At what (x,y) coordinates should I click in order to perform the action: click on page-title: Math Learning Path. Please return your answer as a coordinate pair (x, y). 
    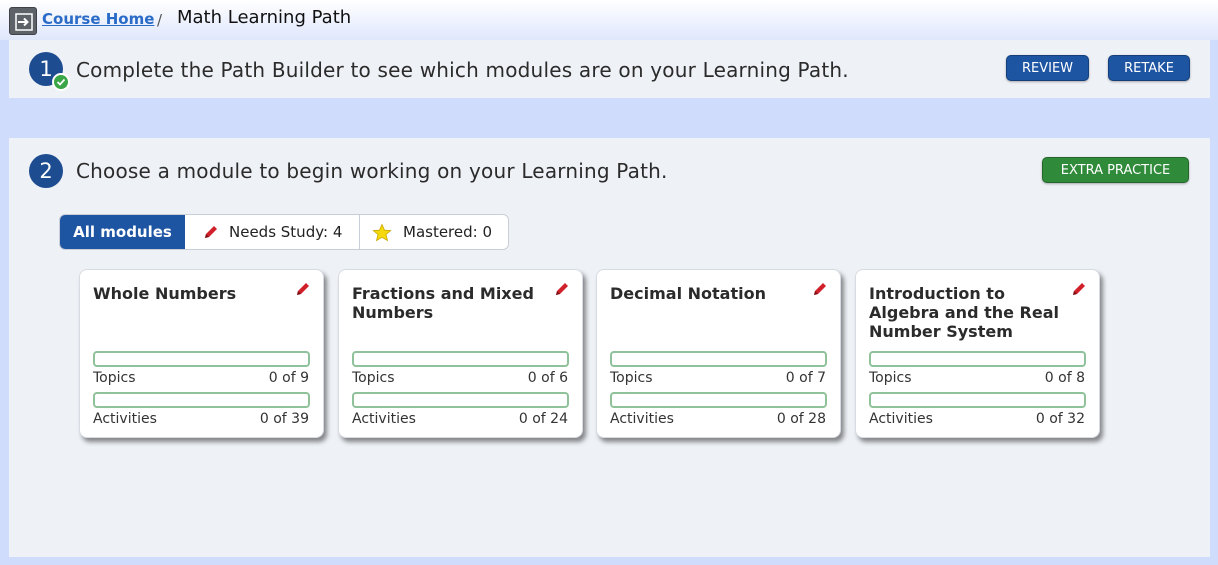
    Looking at the image, I should click on (264, 17).